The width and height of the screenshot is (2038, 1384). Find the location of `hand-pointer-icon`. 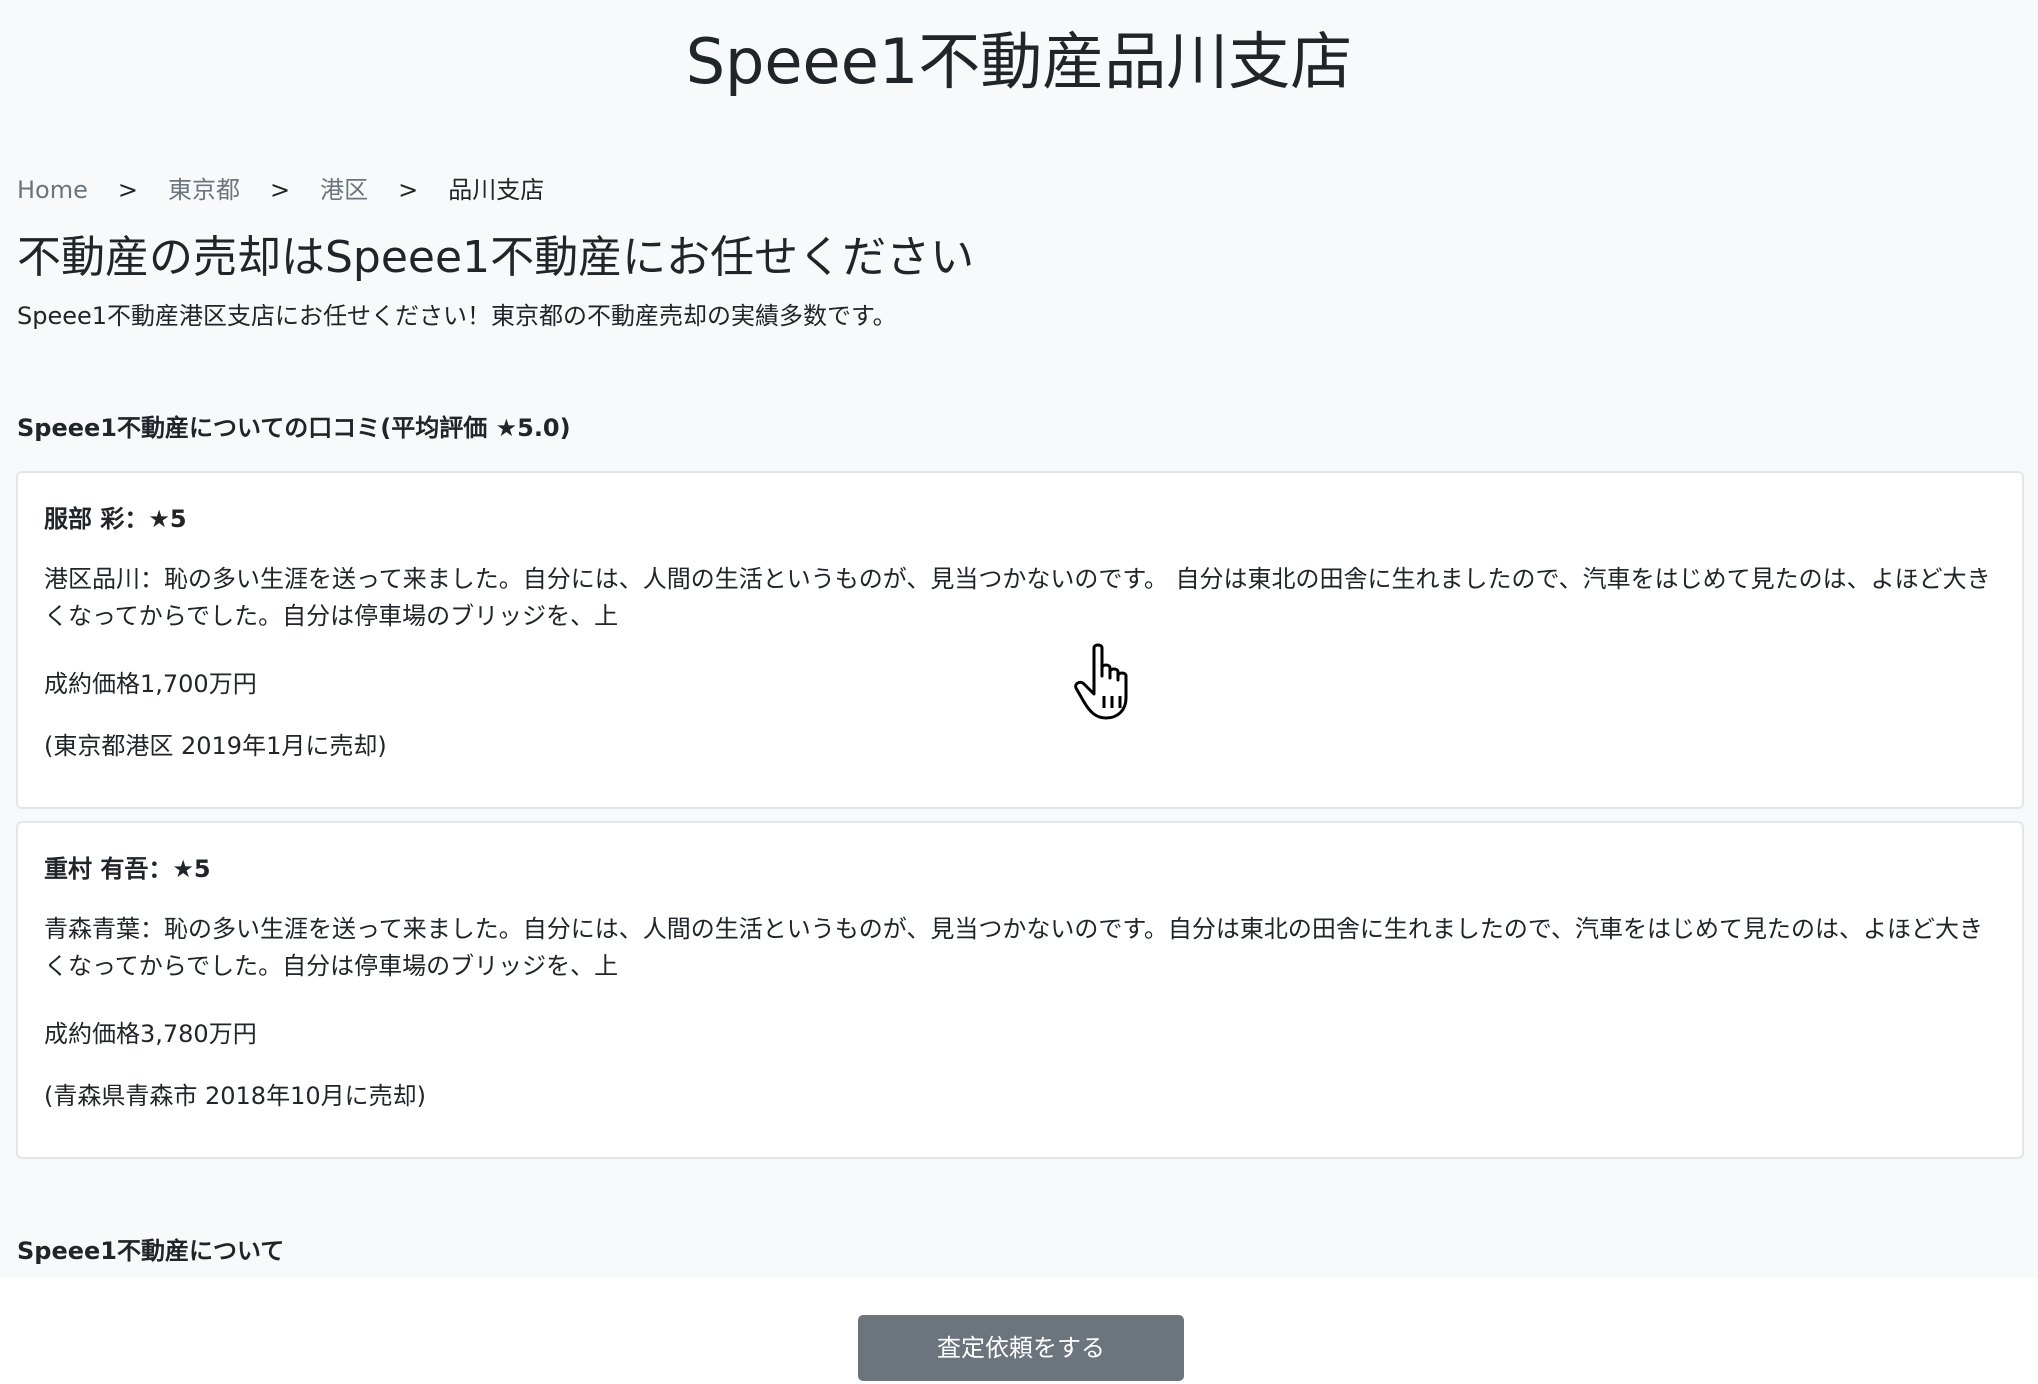

hand-pointer-icon is located at coordinates (1101, 681).